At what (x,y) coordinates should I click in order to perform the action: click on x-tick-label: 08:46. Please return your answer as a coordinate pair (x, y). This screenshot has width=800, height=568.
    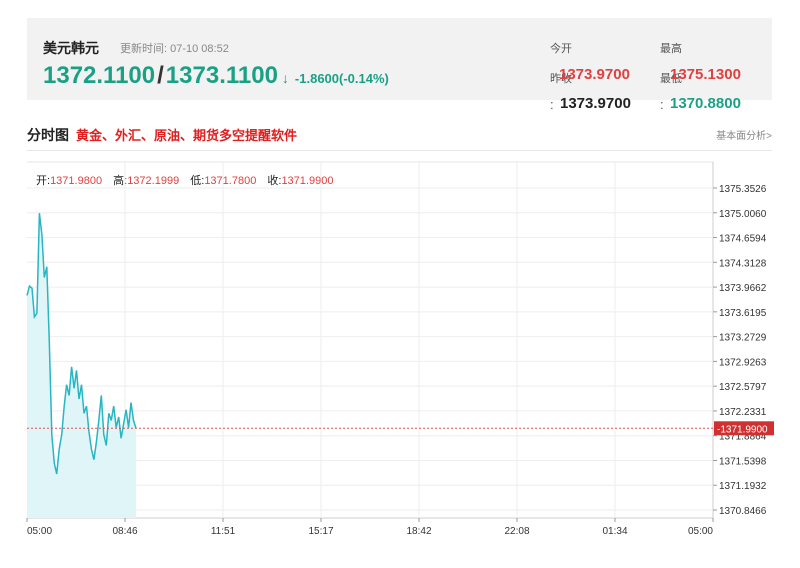
    Looking at the image, I should click on (124, 531).